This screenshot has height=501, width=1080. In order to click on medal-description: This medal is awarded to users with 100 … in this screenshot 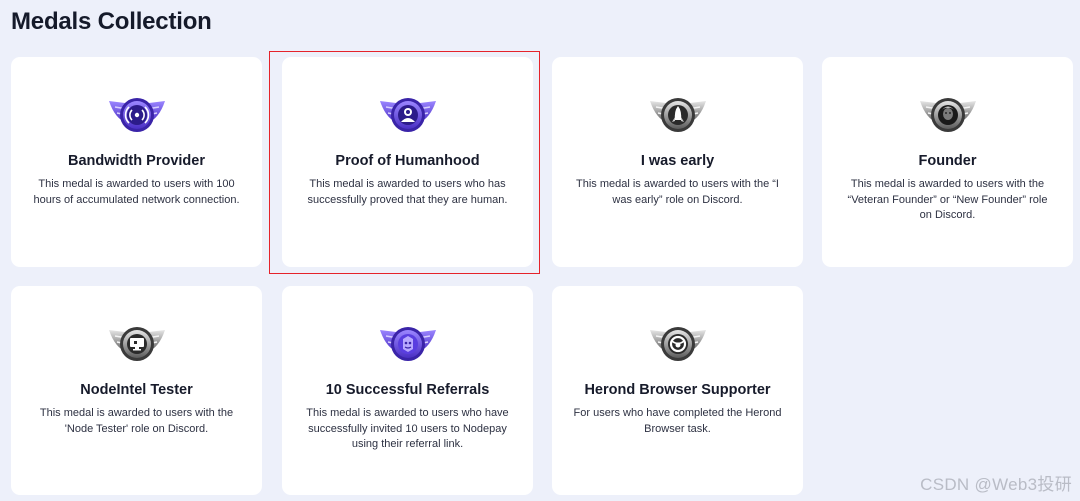, I will do `click(136, 192)`.